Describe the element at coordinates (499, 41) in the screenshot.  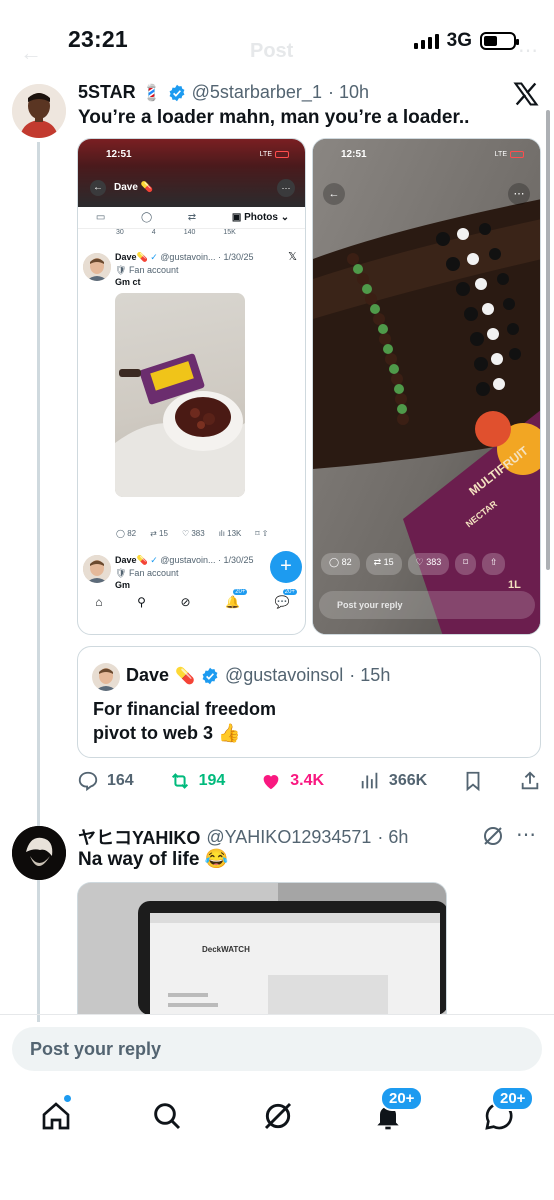
I see `battery-icon` at that location.